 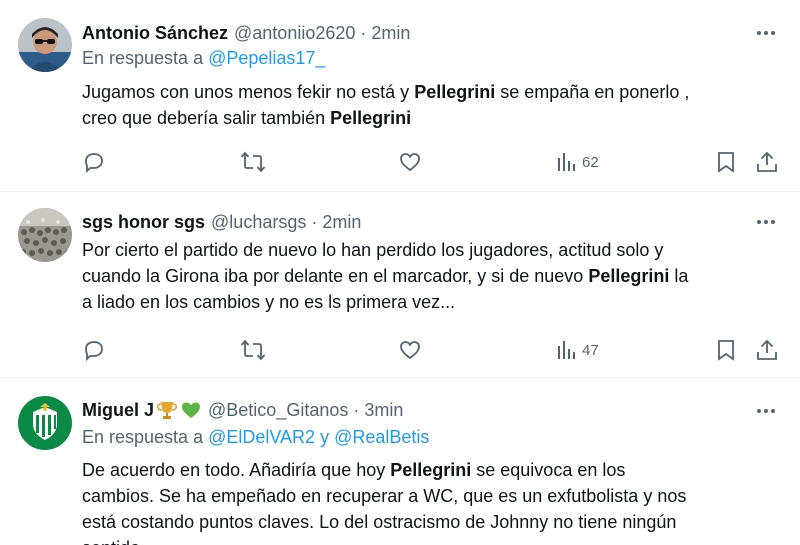 I want to click on tweet-actions: 62, so click(x=400, y=162).